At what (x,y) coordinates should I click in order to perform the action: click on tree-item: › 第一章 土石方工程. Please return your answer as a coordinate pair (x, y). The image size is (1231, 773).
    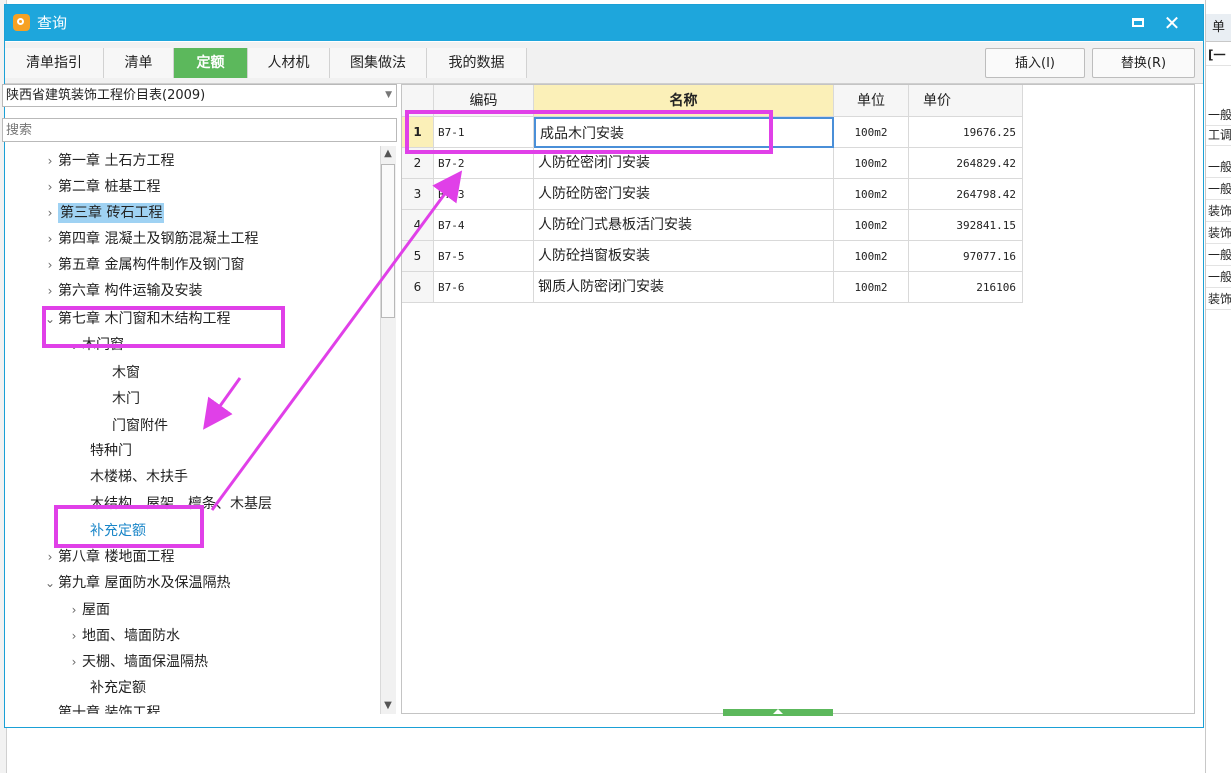
    Looking at the image, I should click on (108, 161).